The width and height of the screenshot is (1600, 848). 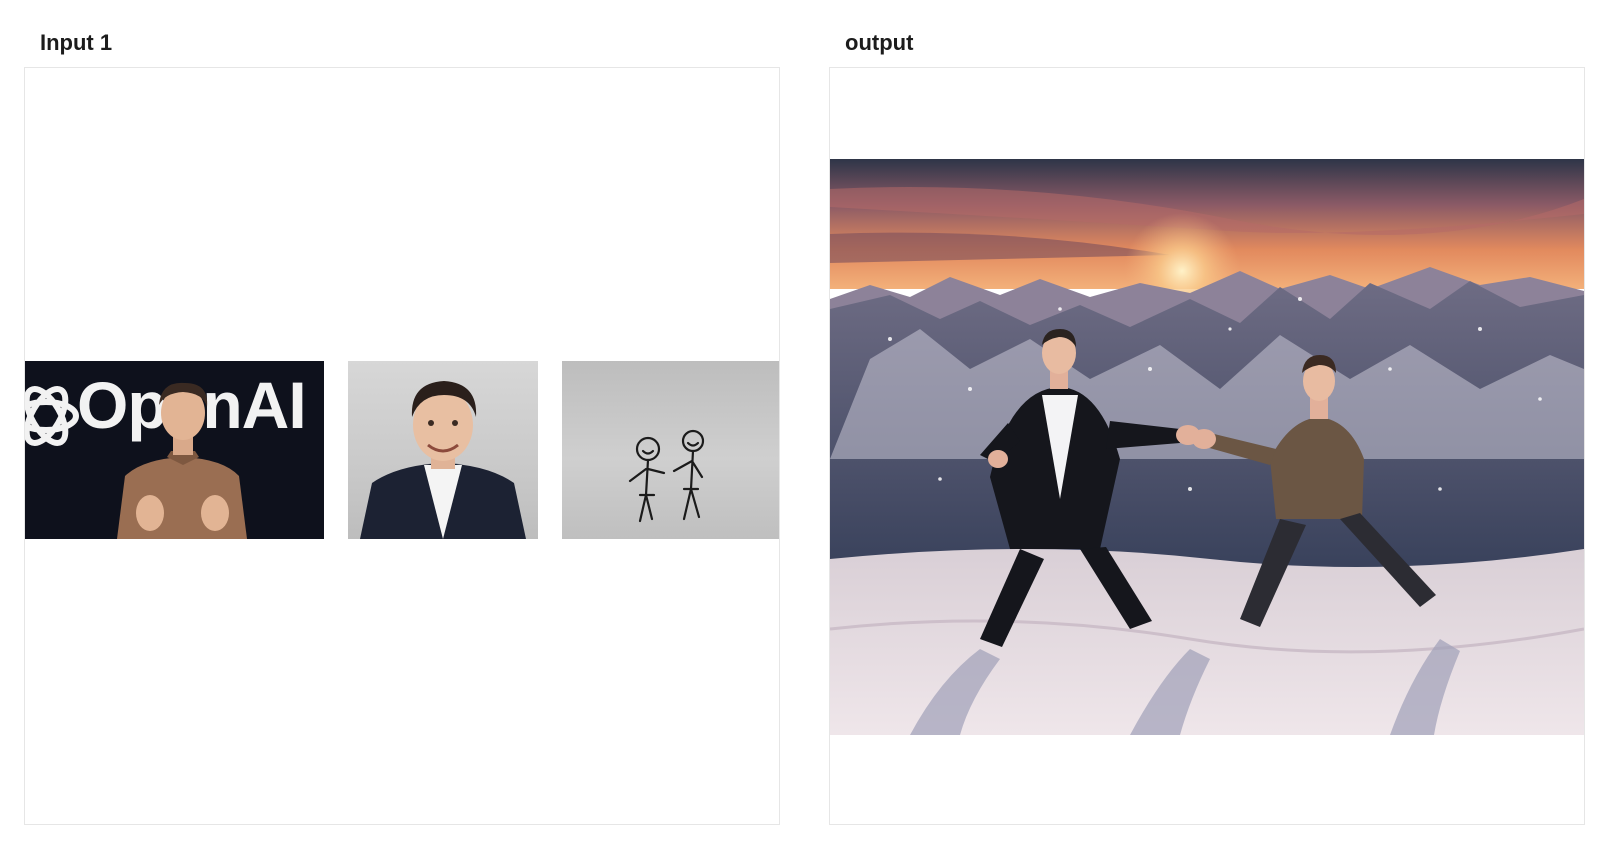 I want to click on openai-stage-image: OpenAI, so click(x=174, y=450).